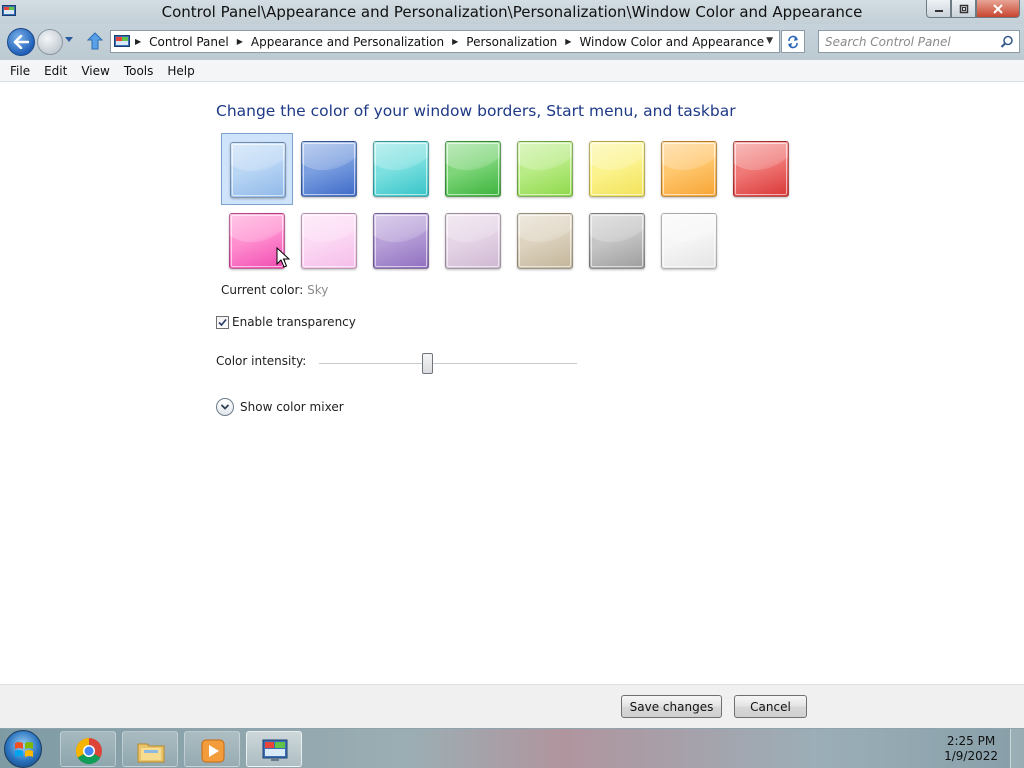 This screenshot has width=1024, height=768. I want to click on expand-chevron-button, so click(225, 407).